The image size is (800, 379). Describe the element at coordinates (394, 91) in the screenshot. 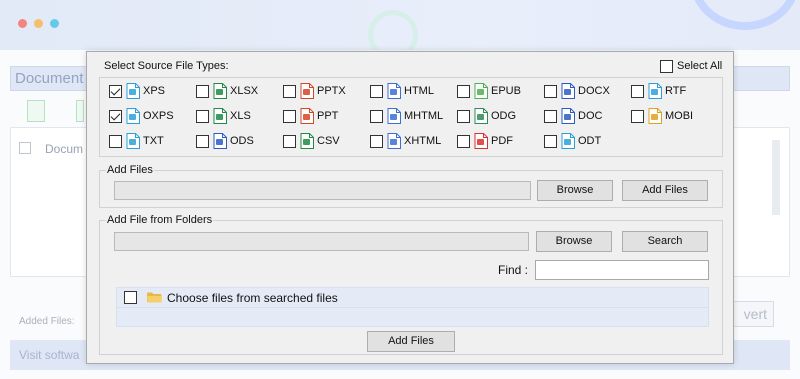

I see `html-file-icon` at that location.